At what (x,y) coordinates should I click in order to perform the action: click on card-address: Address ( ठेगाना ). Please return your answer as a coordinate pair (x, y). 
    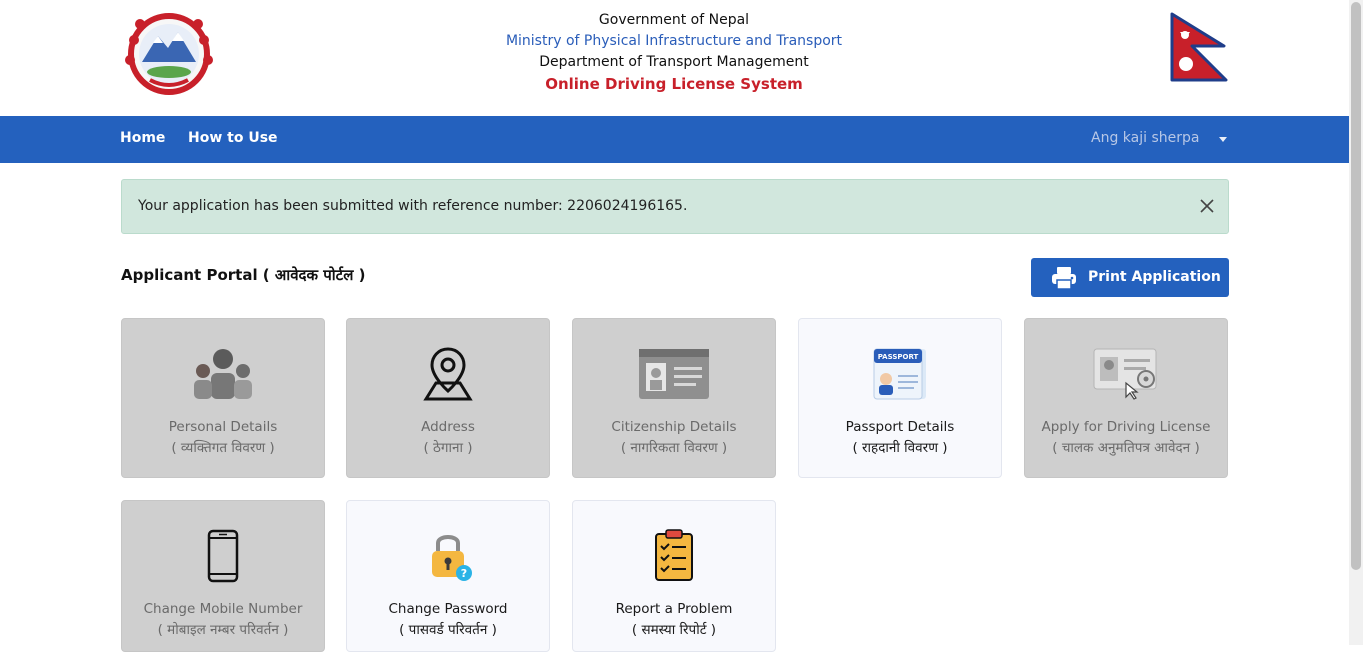
    Looking at the image, I should click on (448, 398).